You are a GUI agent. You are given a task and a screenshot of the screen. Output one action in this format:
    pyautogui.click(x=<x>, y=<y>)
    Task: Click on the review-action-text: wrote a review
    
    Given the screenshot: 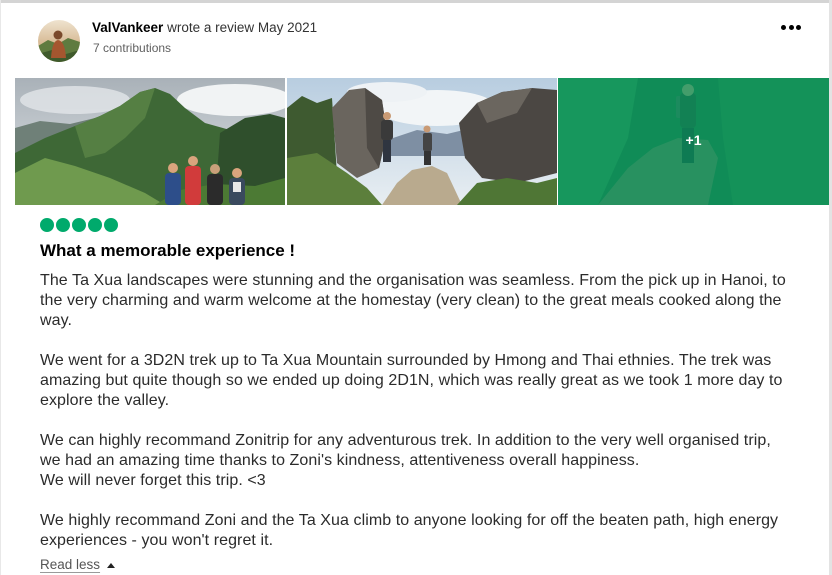 What is the action you would take?
    pyautogui.click(x=211, y=27)
    